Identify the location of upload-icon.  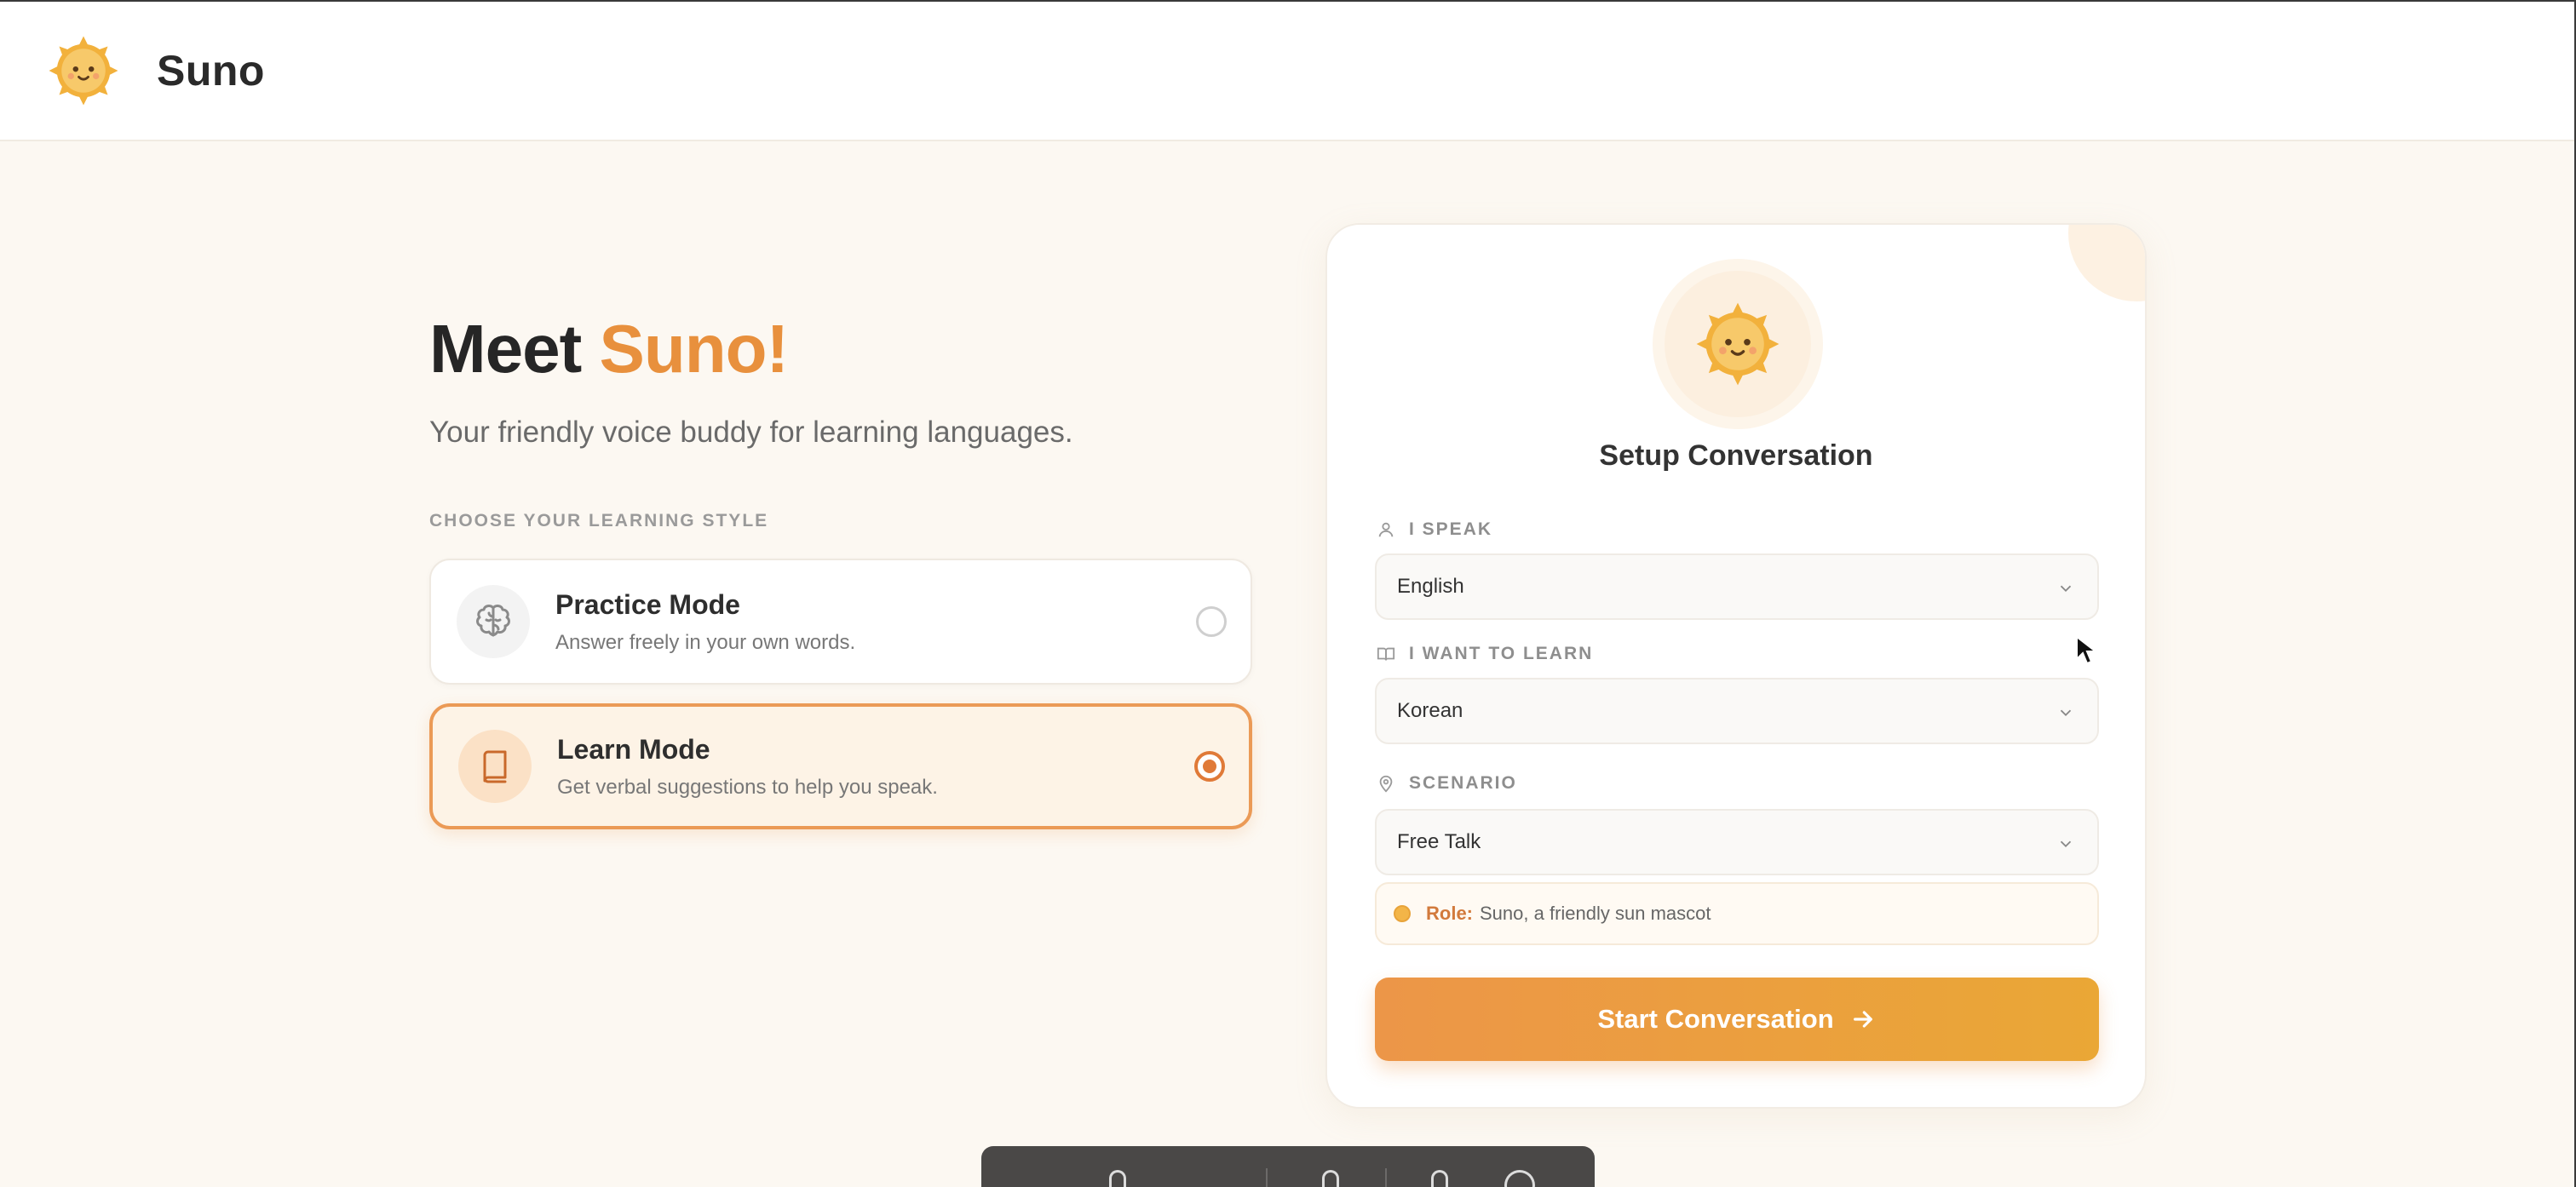
(1331, 1178).